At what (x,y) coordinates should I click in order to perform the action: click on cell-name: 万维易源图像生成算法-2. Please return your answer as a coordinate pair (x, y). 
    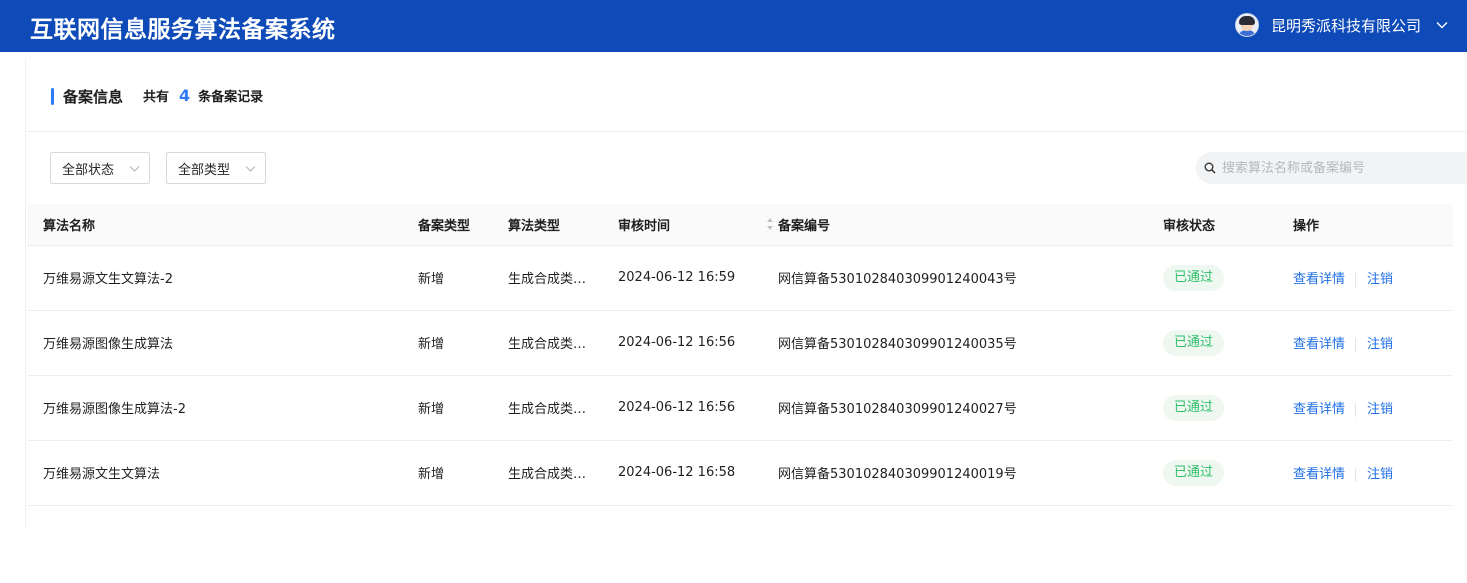
    Looking at the image, I should click on (222, 408).